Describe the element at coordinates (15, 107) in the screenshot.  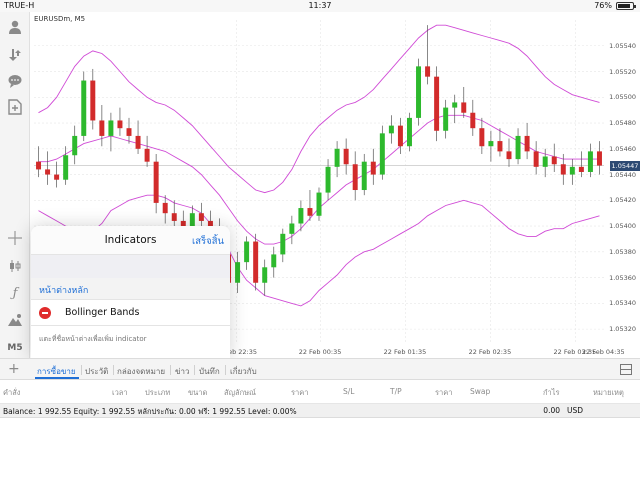
I see `new-order-icon` at that location.